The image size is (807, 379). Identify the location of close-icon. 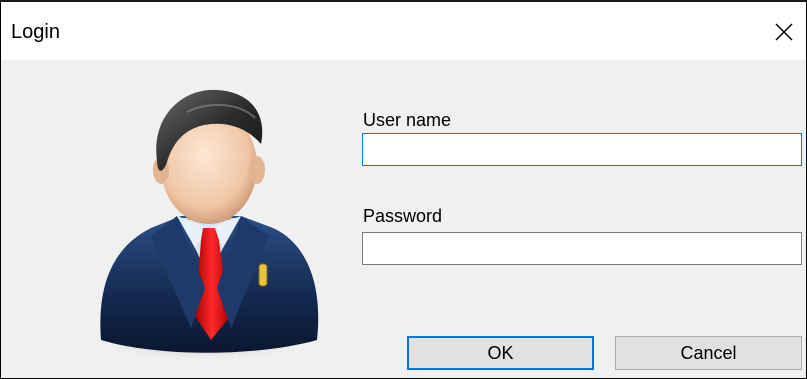
(784, 32).